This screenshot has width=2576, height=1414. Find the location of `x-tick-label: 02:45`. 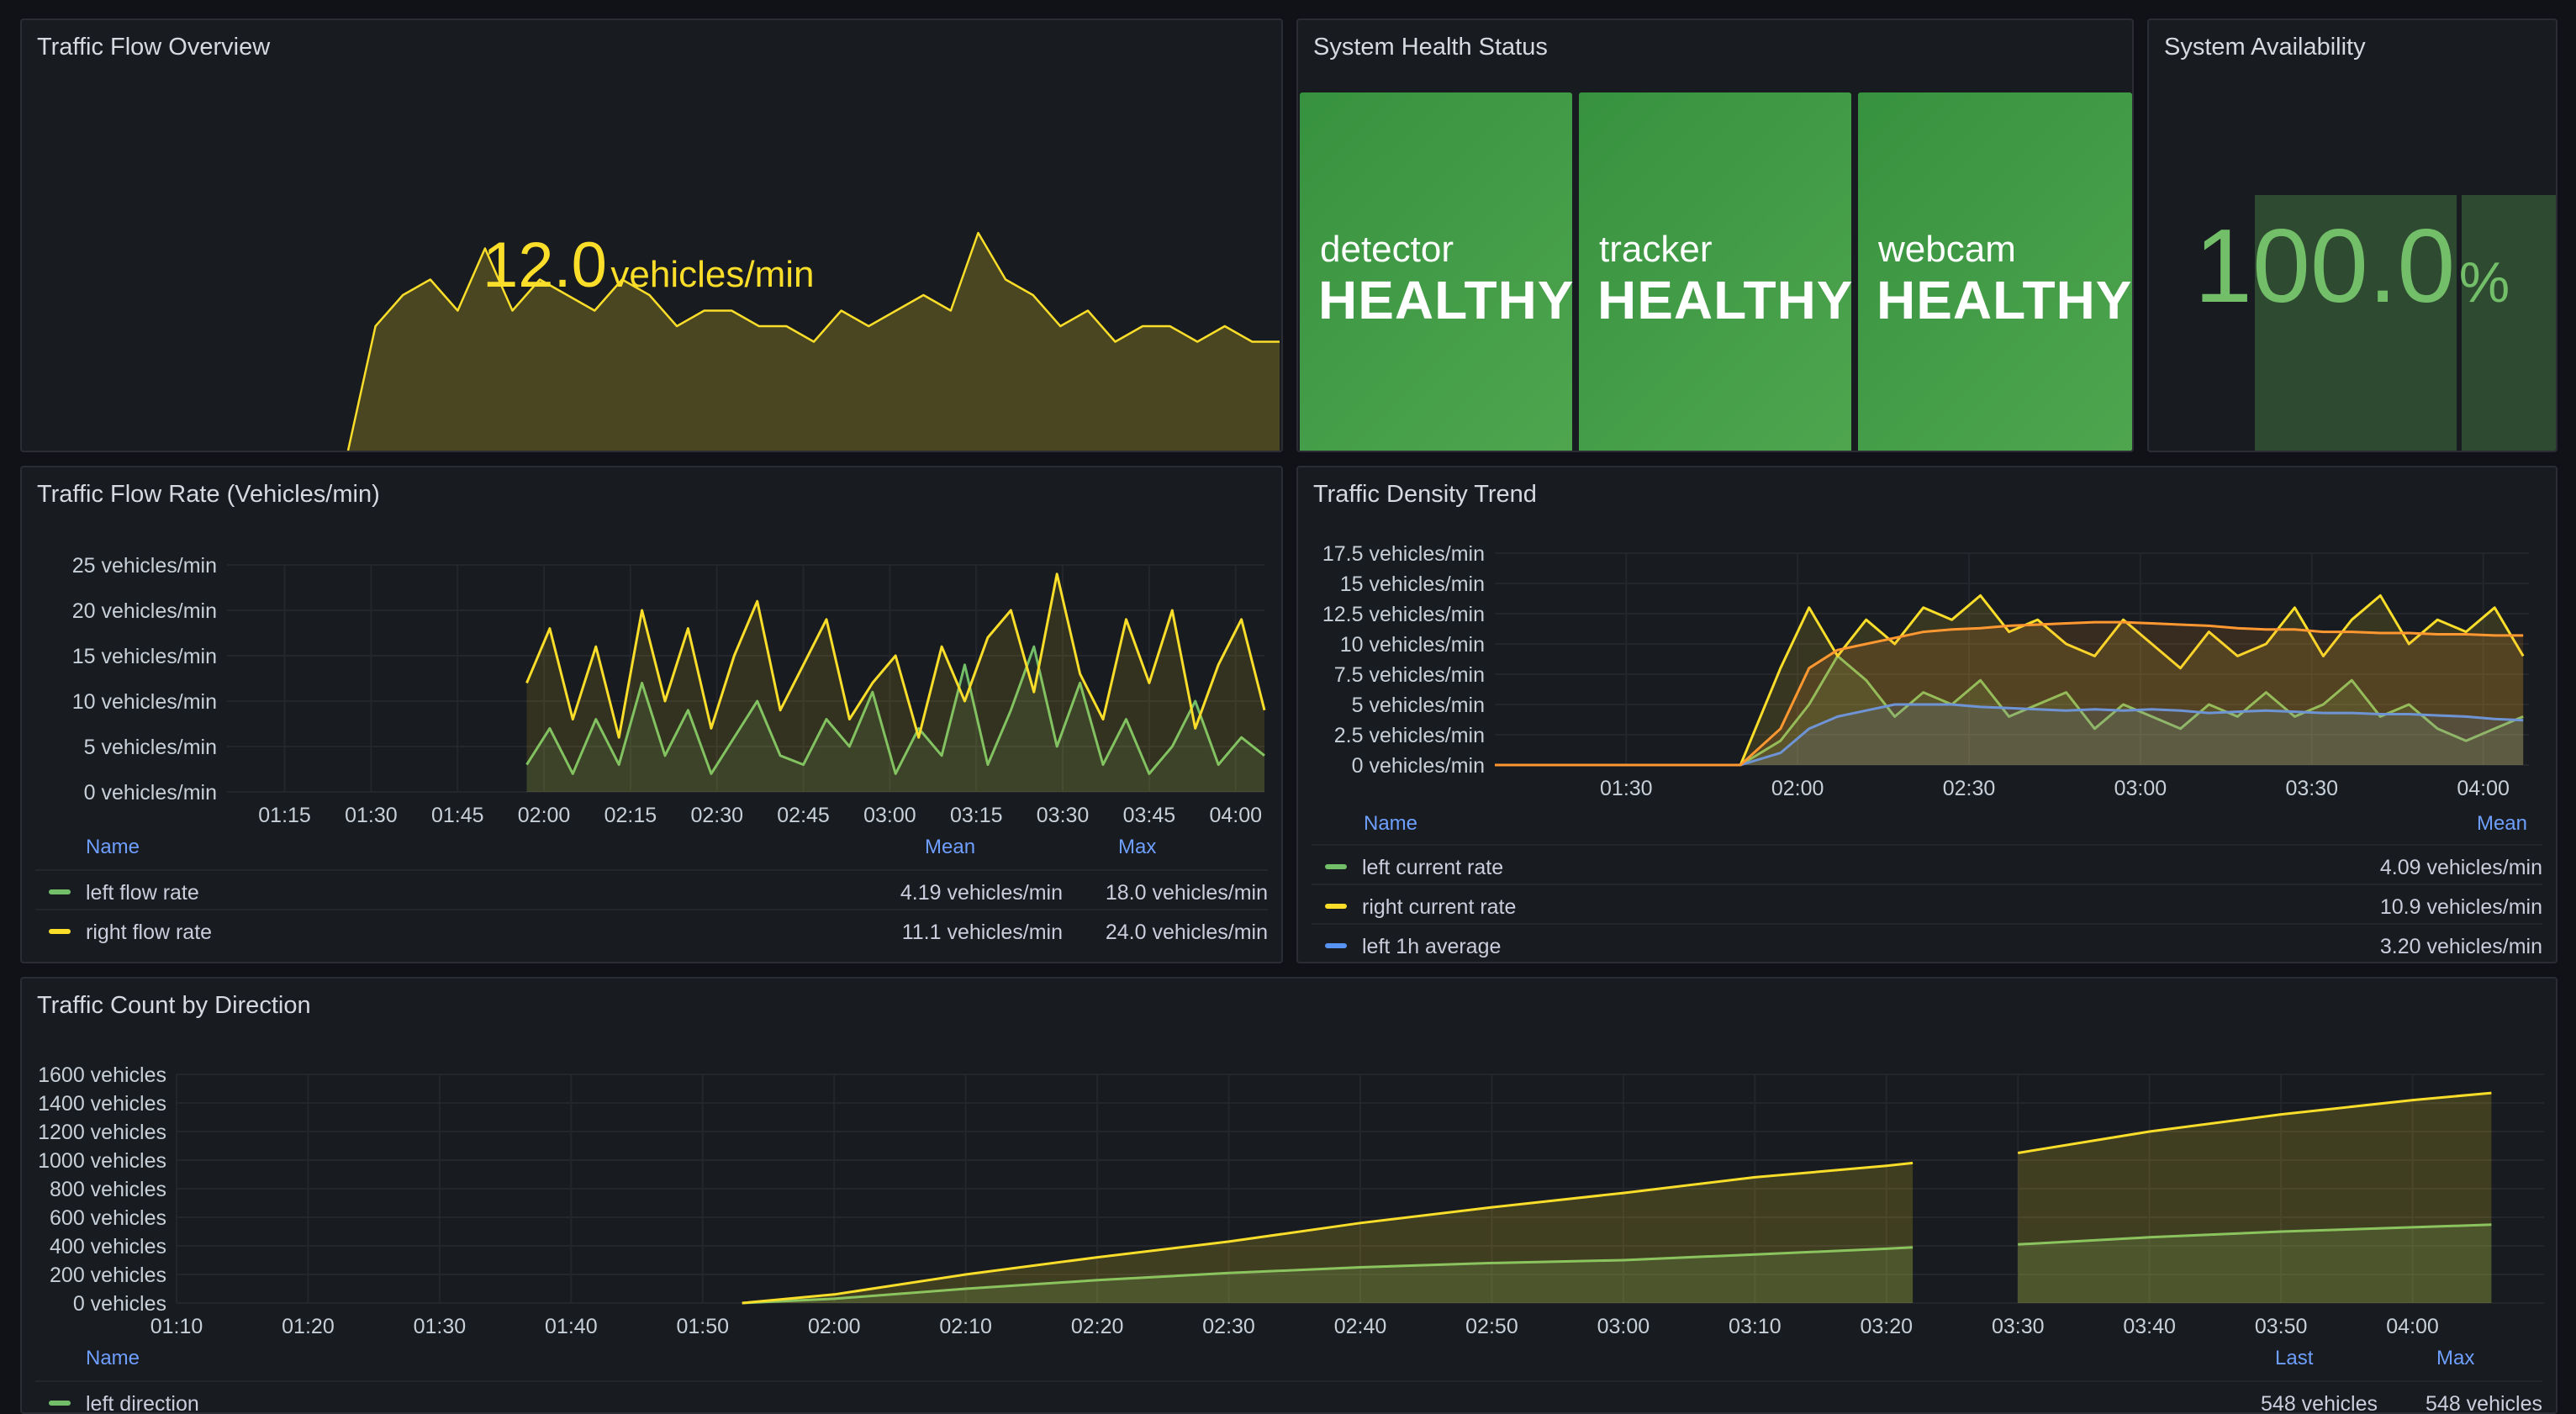

x-tick-label: 02:45 is located at coordinates (804, 815).